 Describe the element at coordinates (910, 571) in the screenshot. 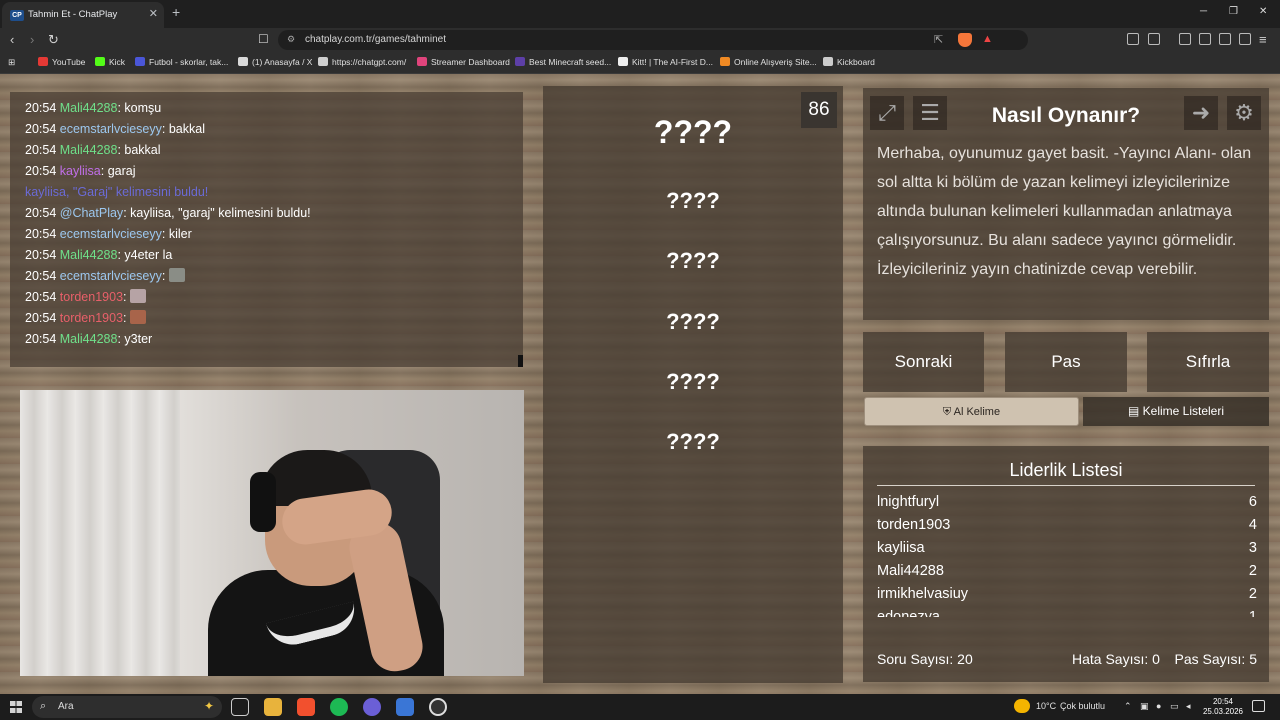

I see `leaderboard-name: Mali44288` at that location.